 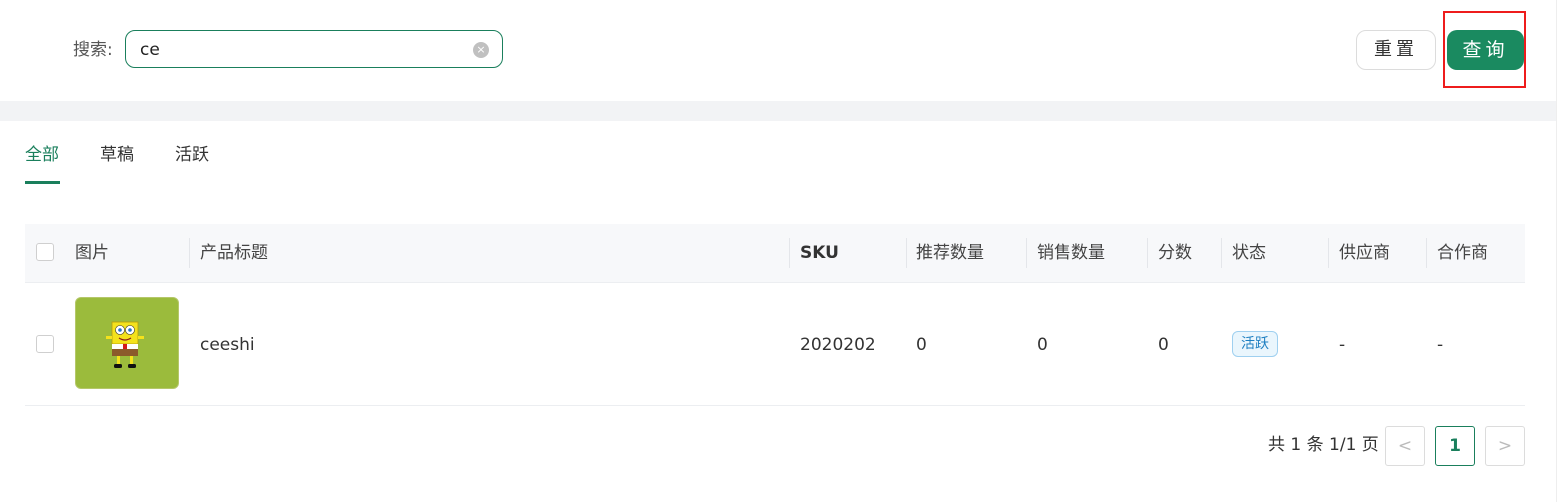 I want to click on tab-draft: 草稿, so click(x=117, y=155).